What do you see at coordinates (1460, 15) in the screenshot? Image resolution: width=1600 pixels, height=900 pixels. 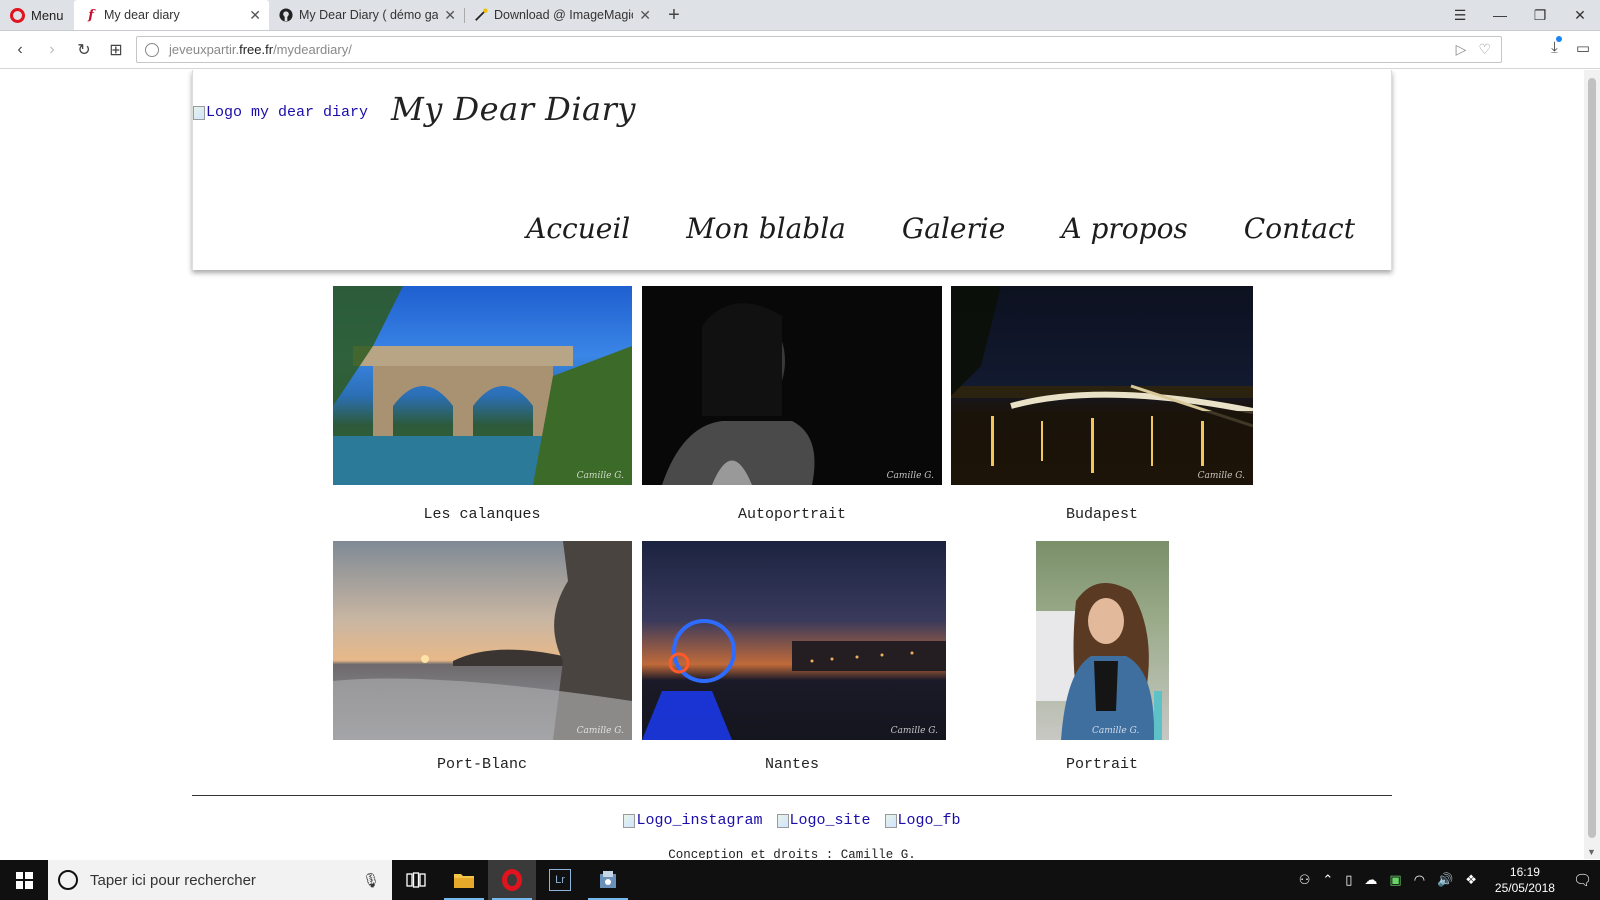 I see `tab-menu-icon: ☰` at bounding box center [1460, 15].